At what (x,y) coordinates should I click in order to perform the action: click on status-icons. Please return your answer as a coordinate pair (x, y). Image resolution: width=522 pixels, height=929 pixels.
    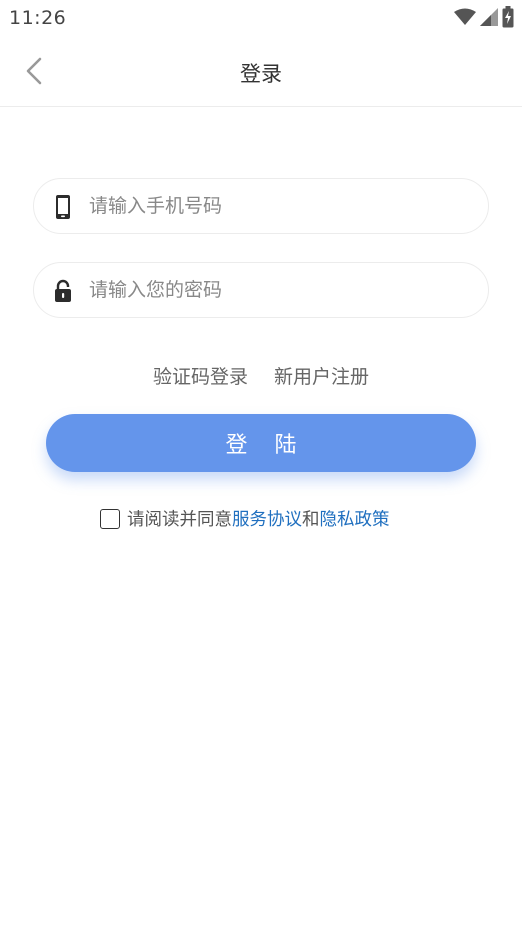
    Looking at the image, I should click on (484, 17).